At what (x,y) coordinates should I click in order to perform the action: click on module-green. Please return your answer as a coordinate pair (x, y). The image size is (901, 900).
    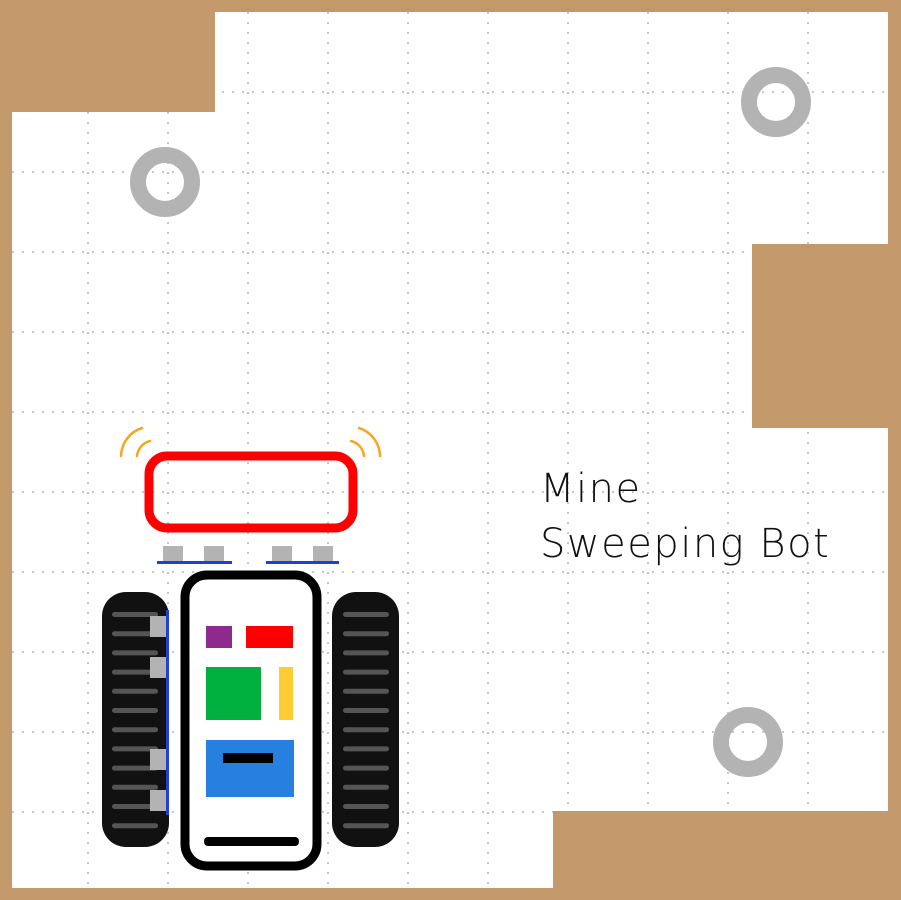
    Looking at the image, I should click on (233, 693).